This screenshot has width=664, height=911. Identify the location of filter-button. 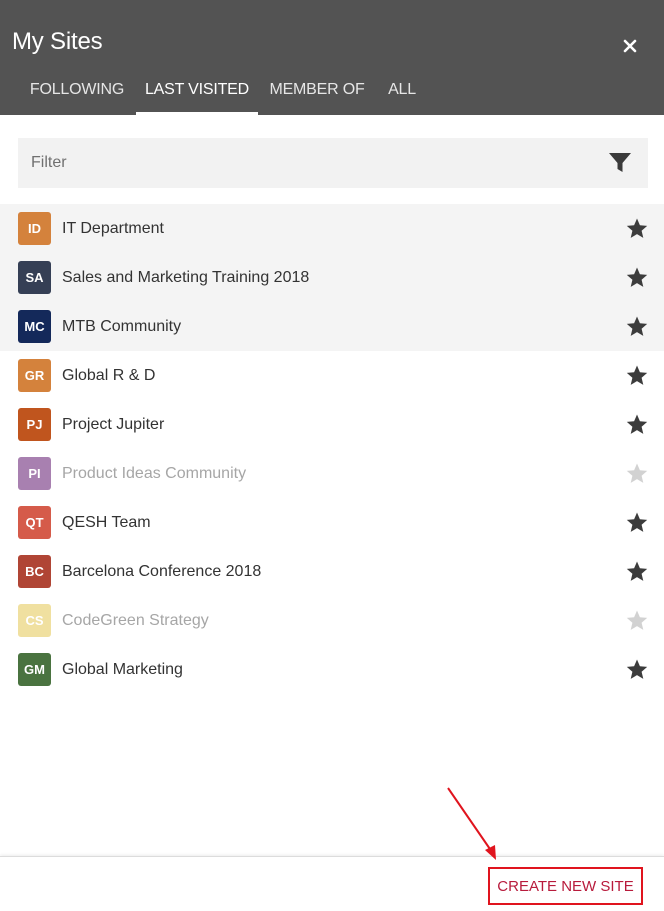
(620, 163).